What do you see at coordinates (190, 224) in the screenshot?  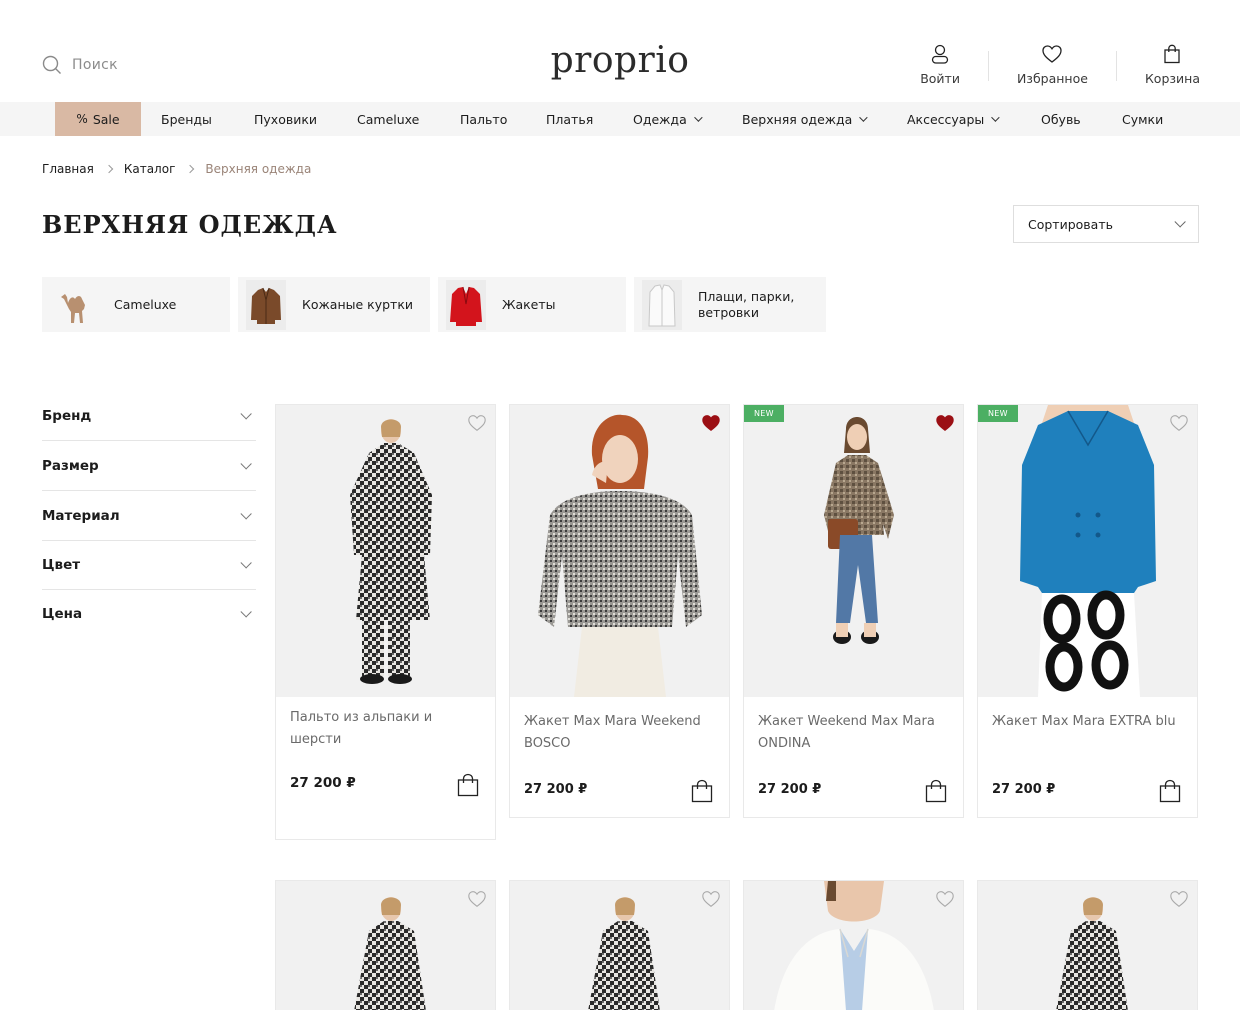 I see `page-title: ВЕРХНЯЯ ОДЕЖДА` at bounding box center [190, 224].